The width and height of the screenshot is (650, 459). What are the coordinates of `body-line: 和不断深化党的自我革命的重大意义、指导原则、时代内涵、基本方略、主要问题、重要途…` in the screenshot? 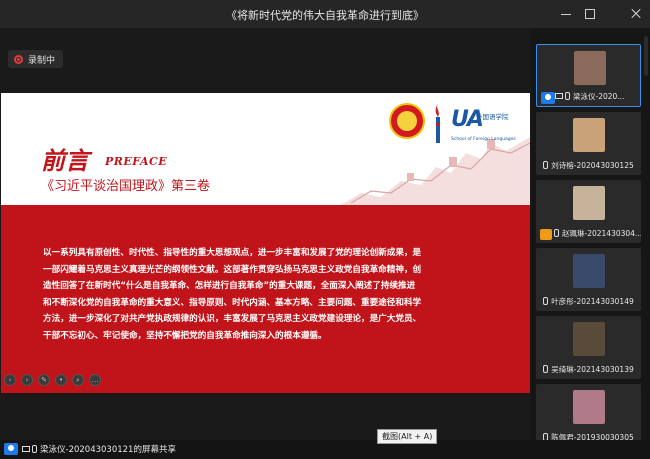 It's located at (232, 302).